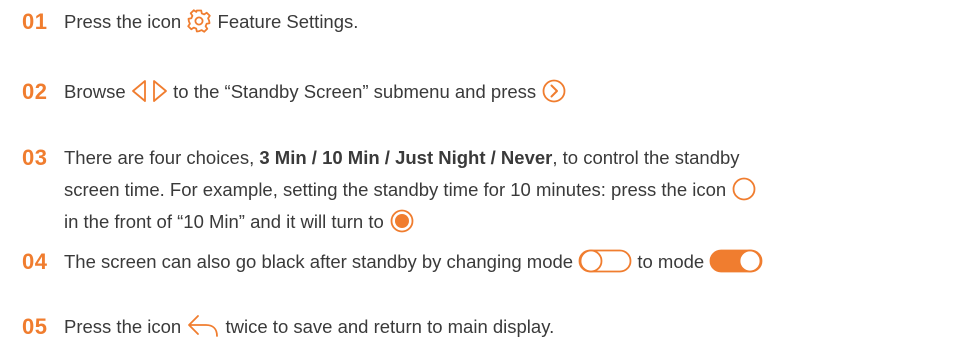  What do you see at coordinates (406, 157) in the screenshot?
I see `standby-options: 3 Min / 10 Min / Just Night / Never` at bounding box center [406, 157].